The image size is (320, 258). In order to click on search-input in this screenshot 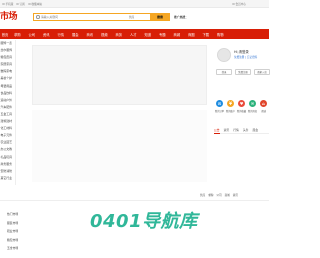, I will do `click(84, 17)`.